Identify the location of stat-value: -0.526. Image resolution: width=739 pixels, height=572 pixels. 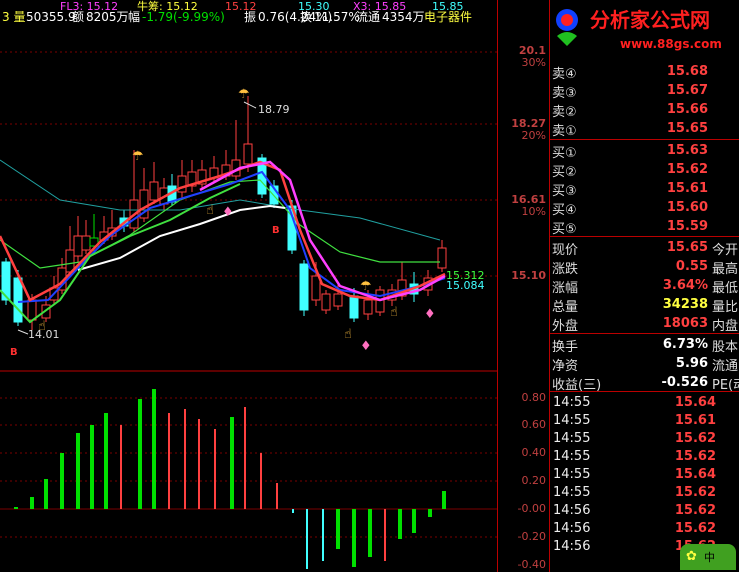
(684, 382).